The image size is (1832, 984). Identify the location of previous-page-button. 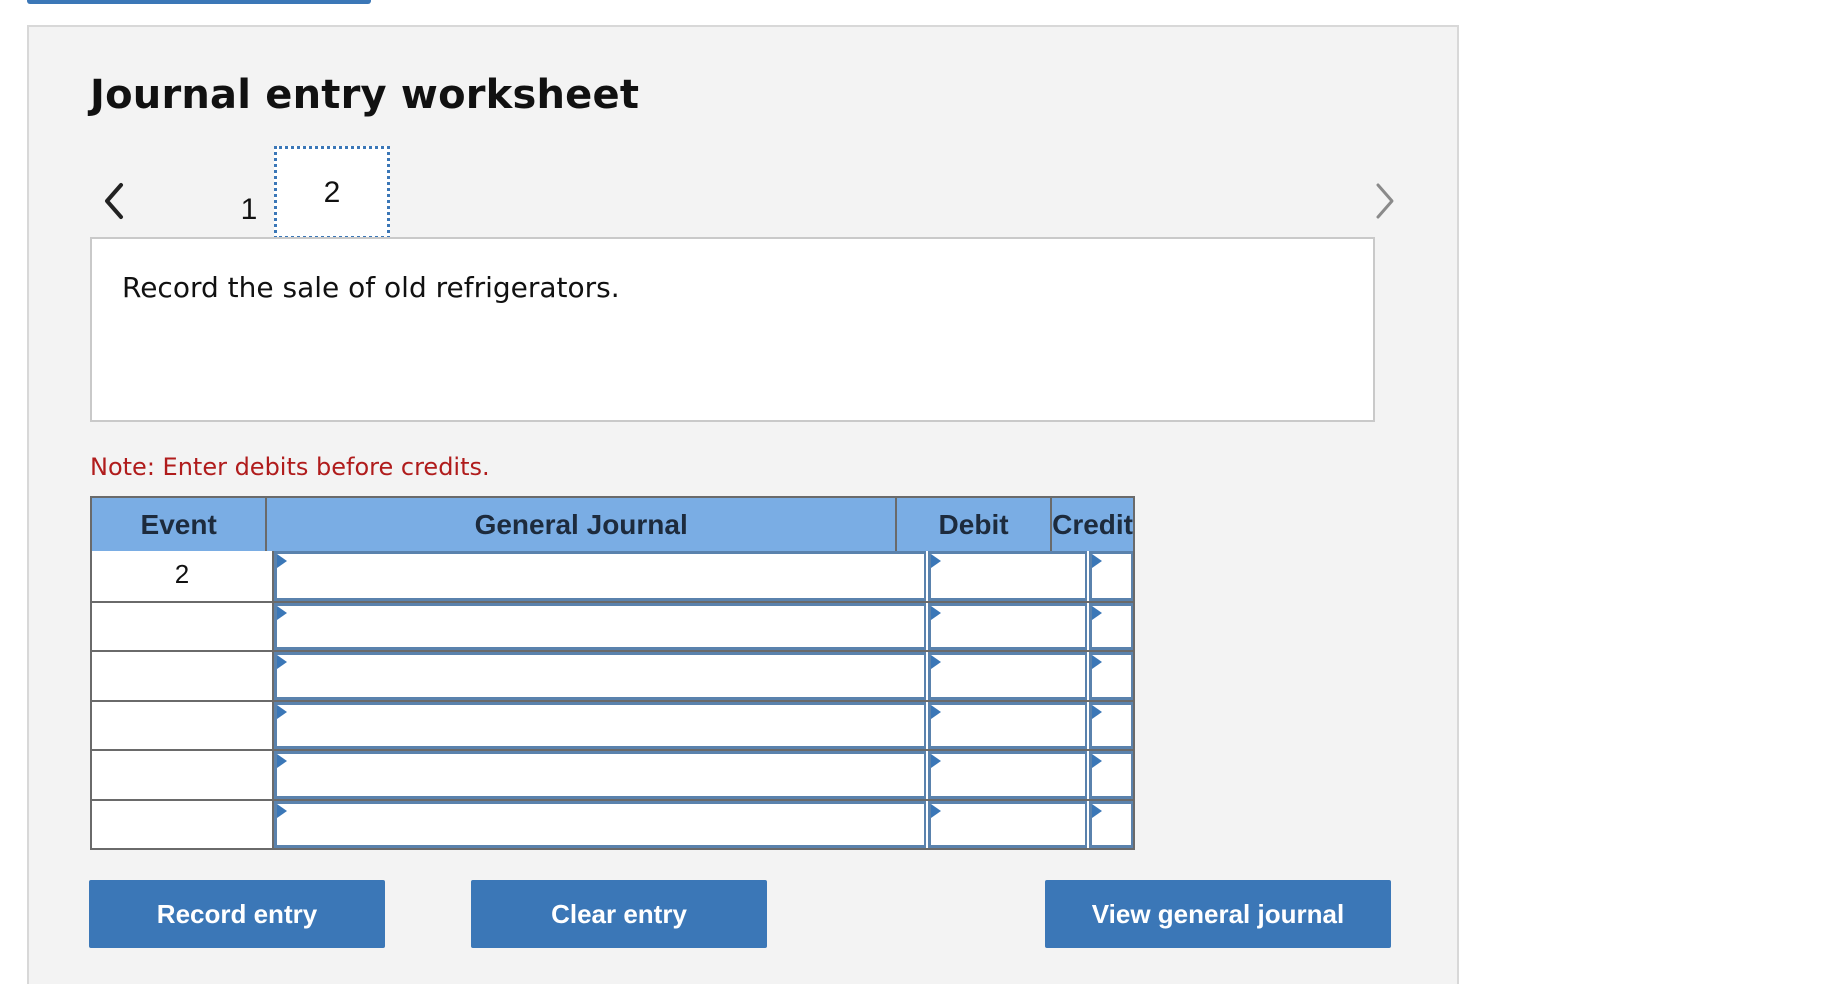
(115, 197).